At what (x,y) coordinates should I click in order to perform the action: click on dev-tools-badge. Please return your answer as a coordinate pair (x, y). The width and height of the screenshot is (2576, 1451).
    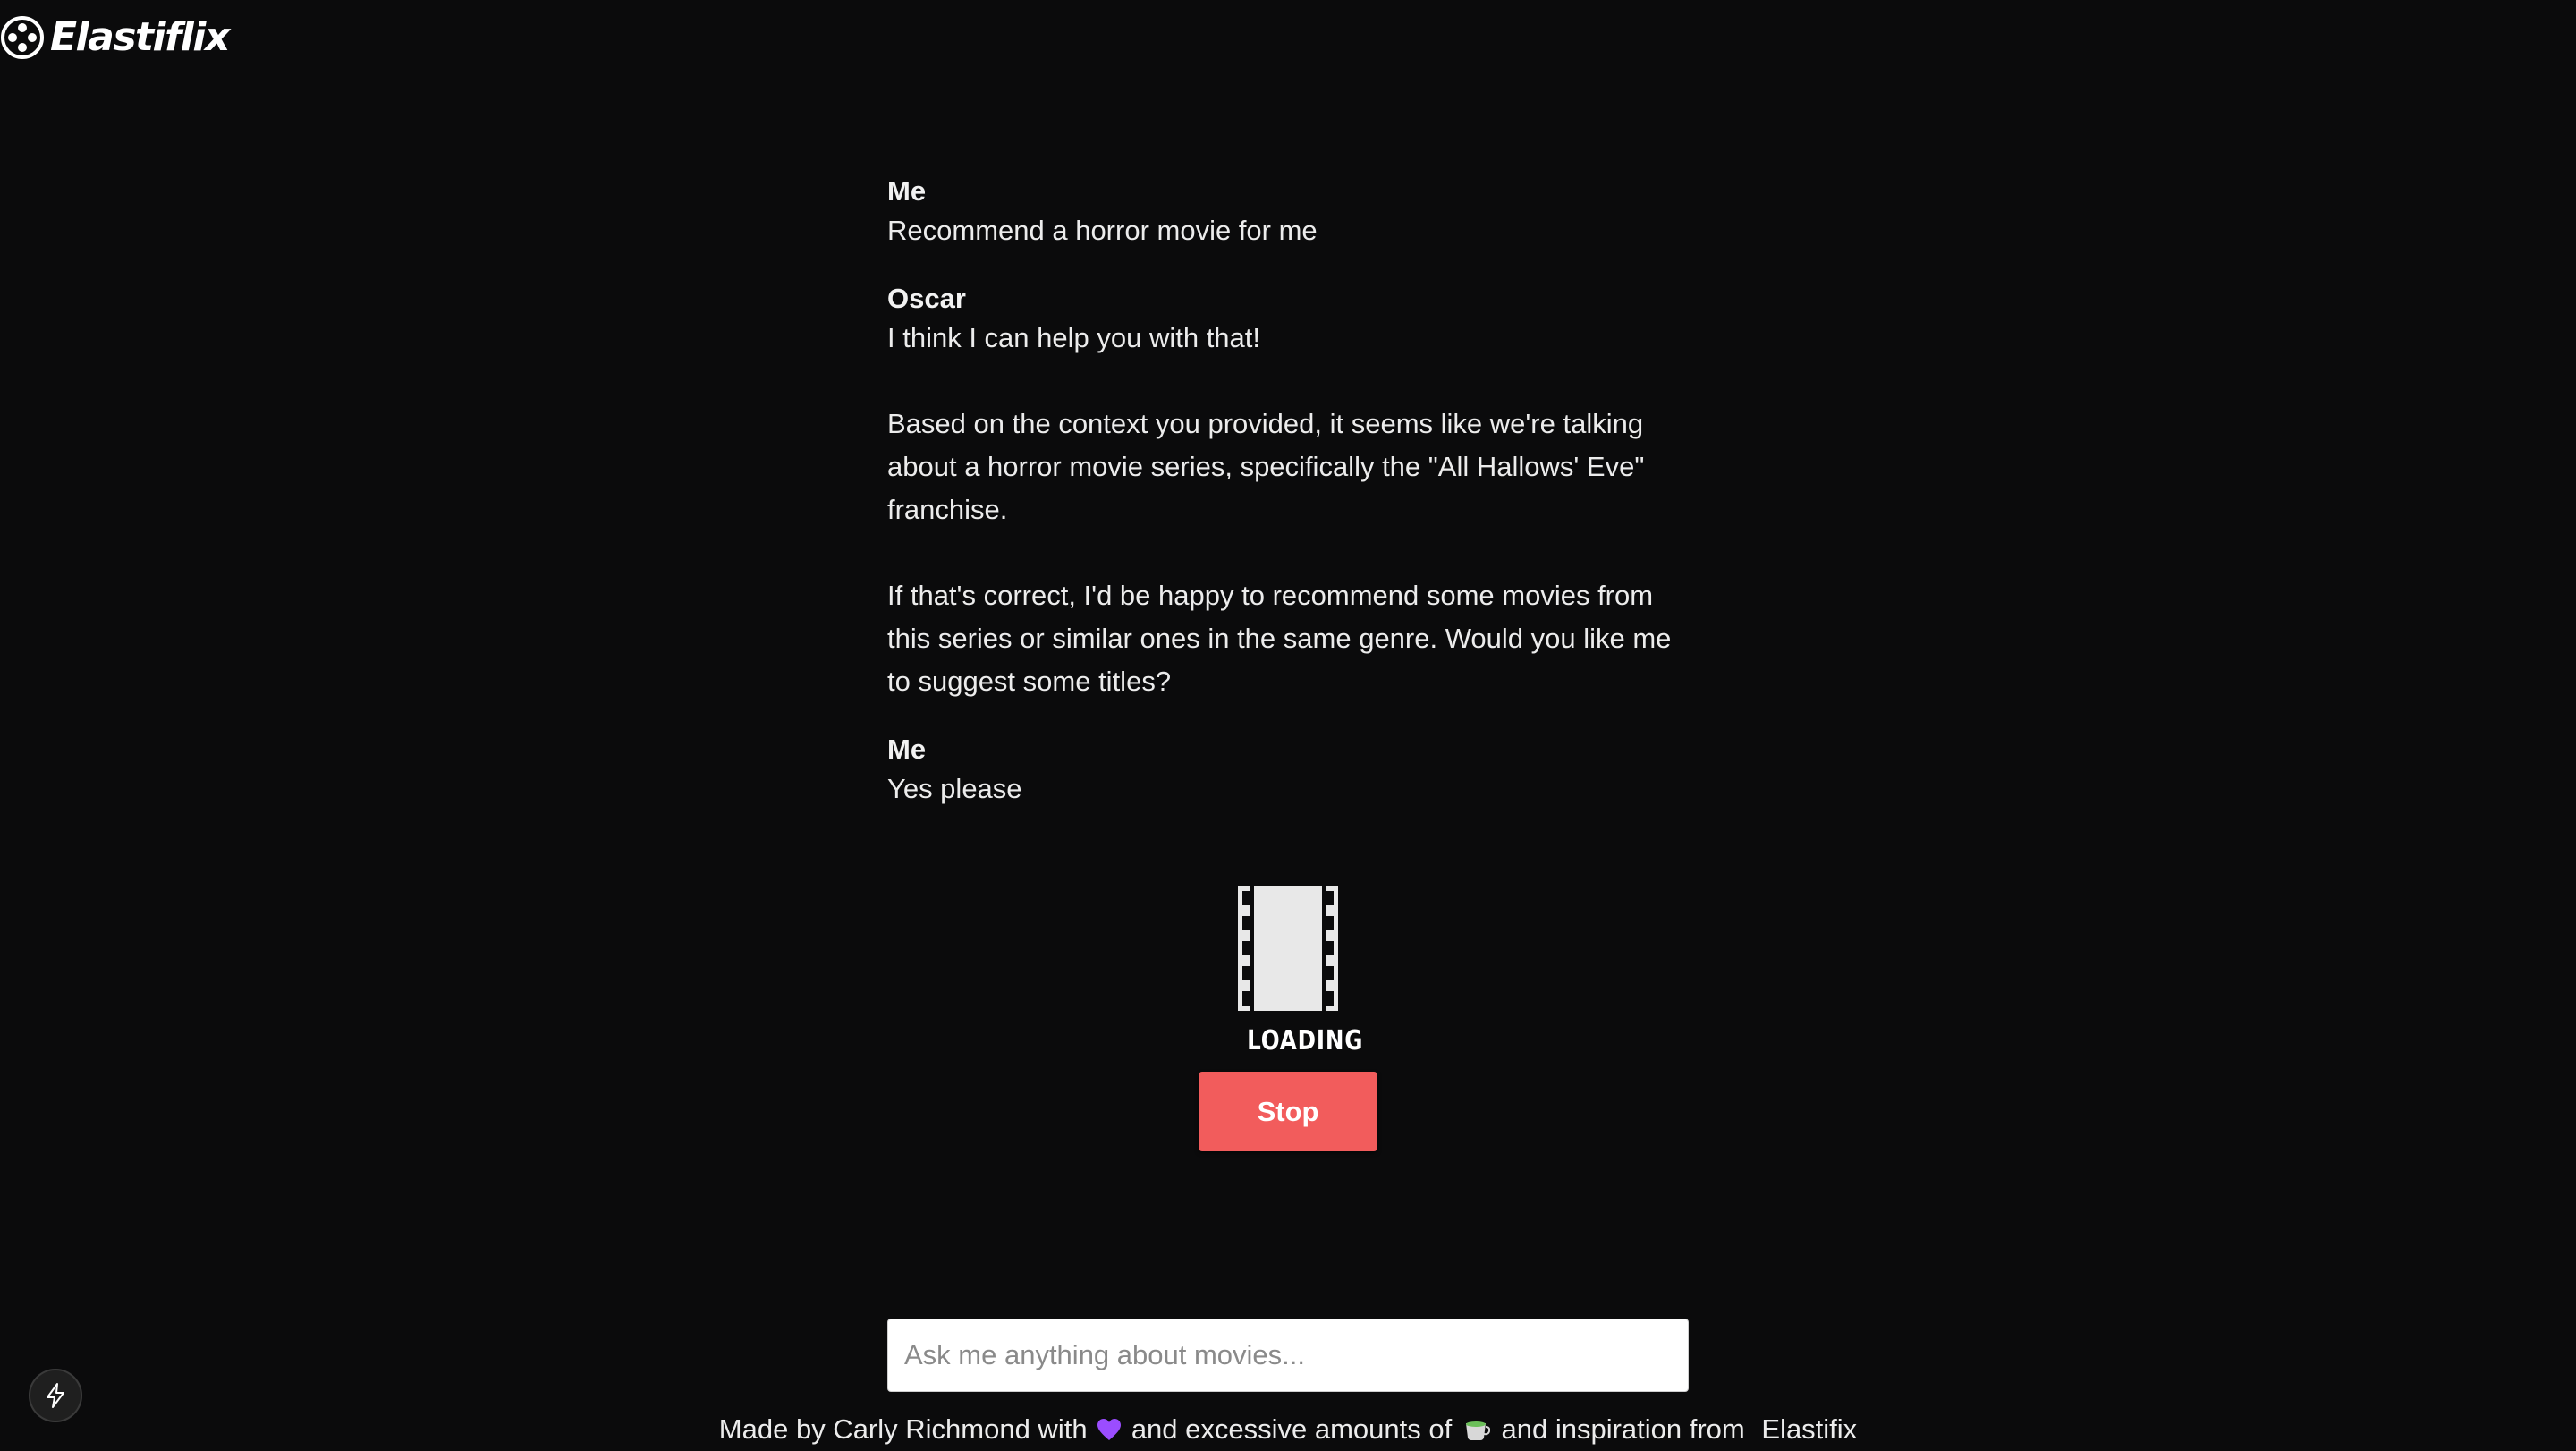
    Looking at the image, I should click on (55, 1395).